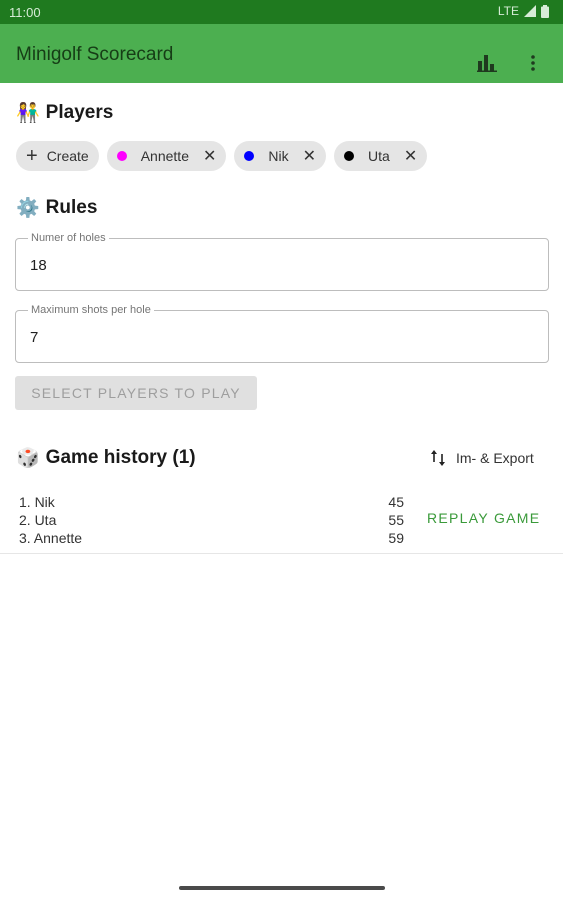 The image size is (563, 900). I want to click on history-heading: 🎲 Game history (1), so click(106, 458).